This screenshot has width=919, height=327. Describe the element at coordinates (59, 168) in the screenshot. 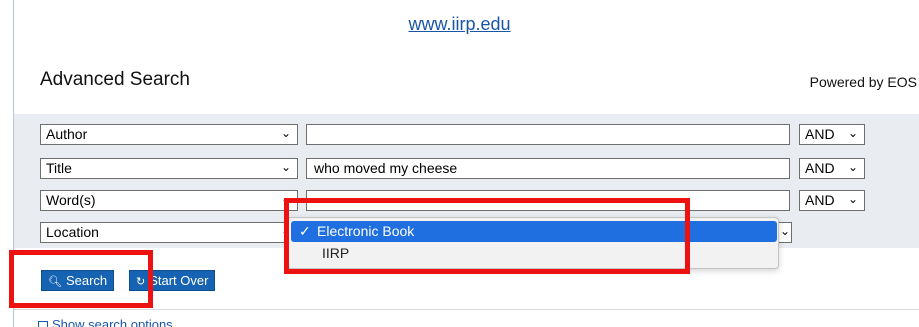

I see `field-select-2-label: Title` at that location.